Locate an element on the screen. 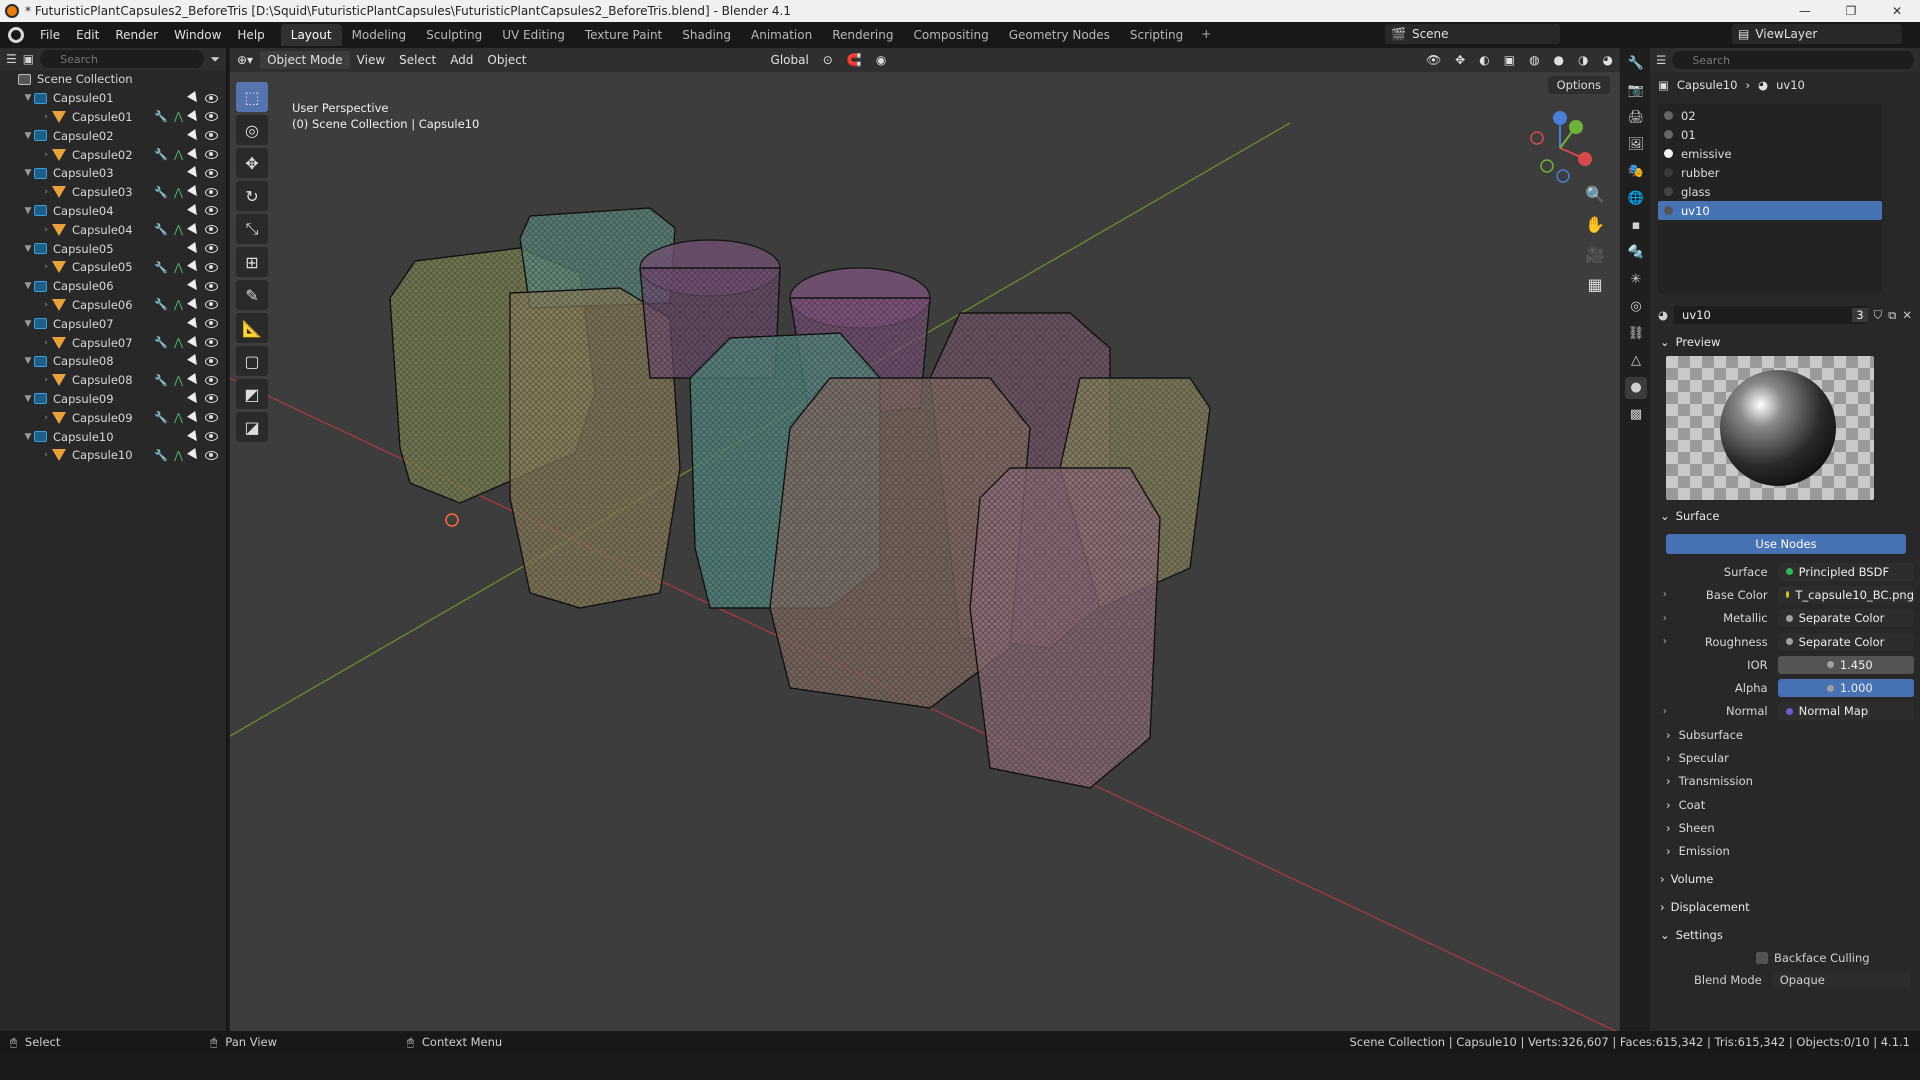  tab-animation: Animation is located at coordinates (781, 35).